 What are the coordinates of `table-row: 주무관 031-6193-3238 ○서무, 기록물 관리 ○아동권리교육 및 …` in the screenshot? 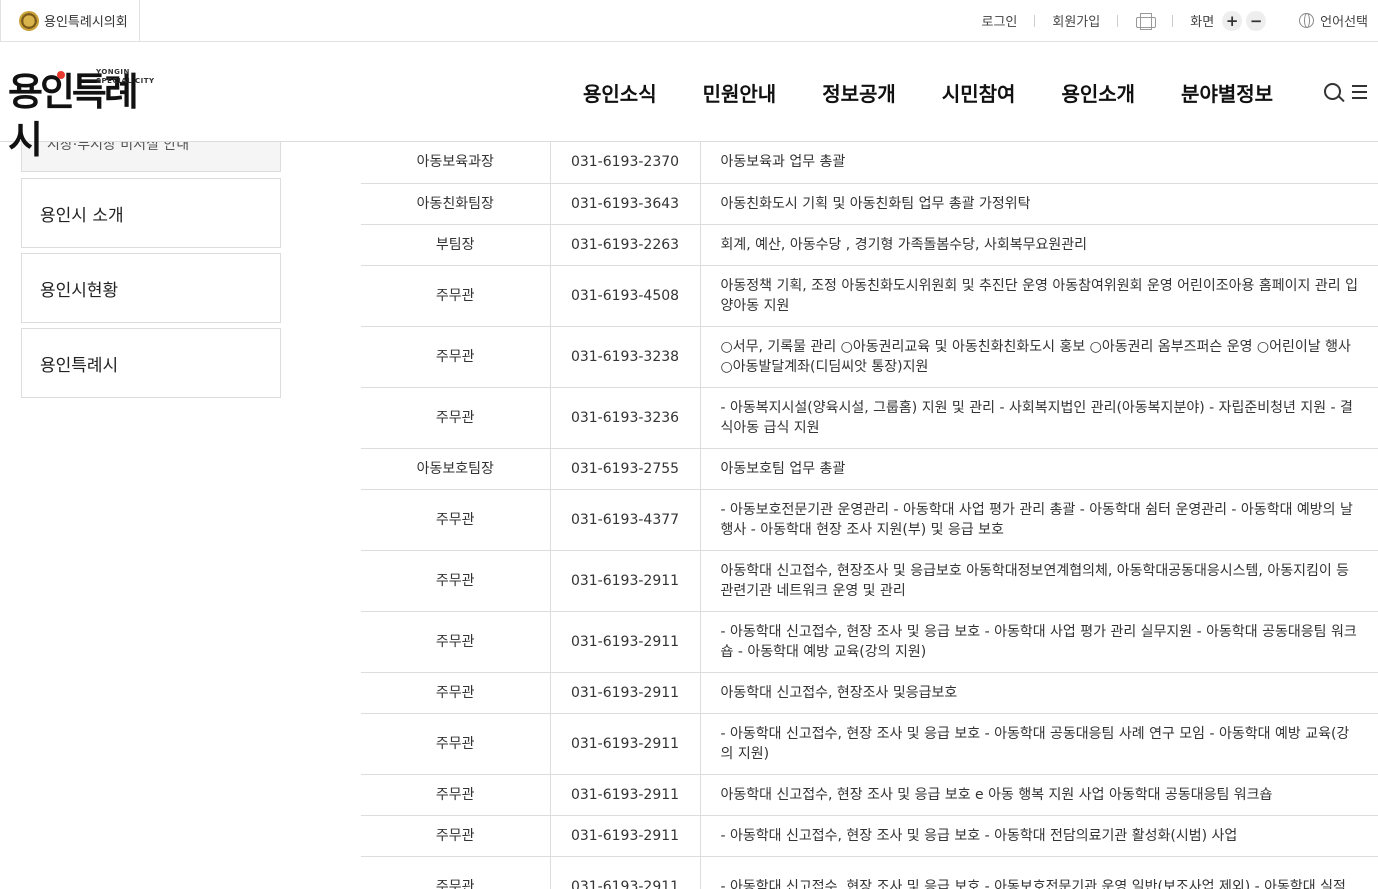 It's located at (869, 357).